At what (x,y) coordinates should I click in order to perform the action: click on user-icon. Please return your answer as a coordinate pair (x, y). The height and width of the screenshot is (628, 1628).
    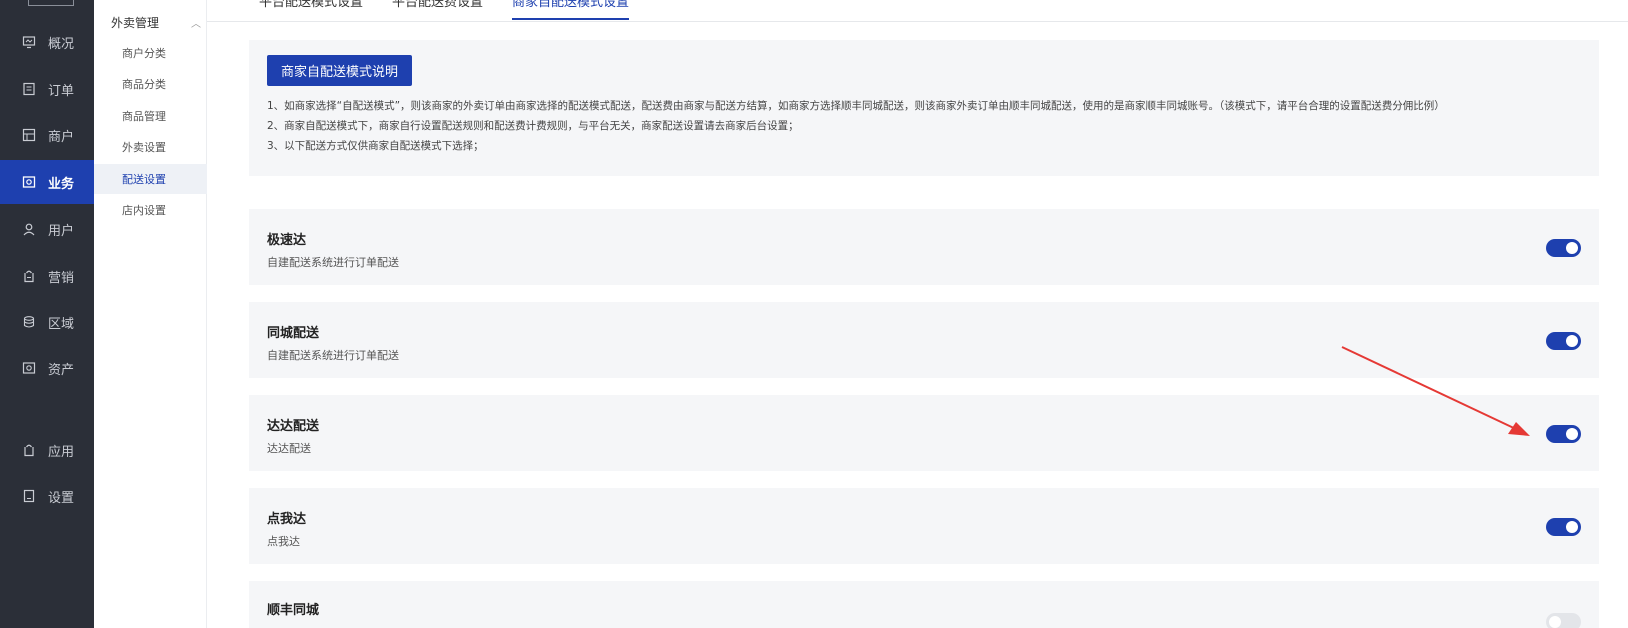
    Looking at the image, I should click on (29, 229).